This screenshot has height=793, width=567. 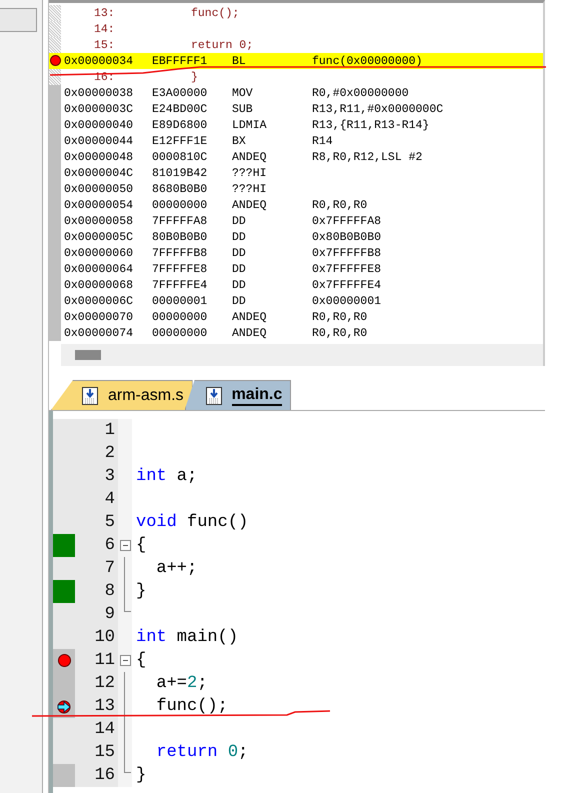 I want to click on opcode: 81019B42, so click(x=180, y=173).